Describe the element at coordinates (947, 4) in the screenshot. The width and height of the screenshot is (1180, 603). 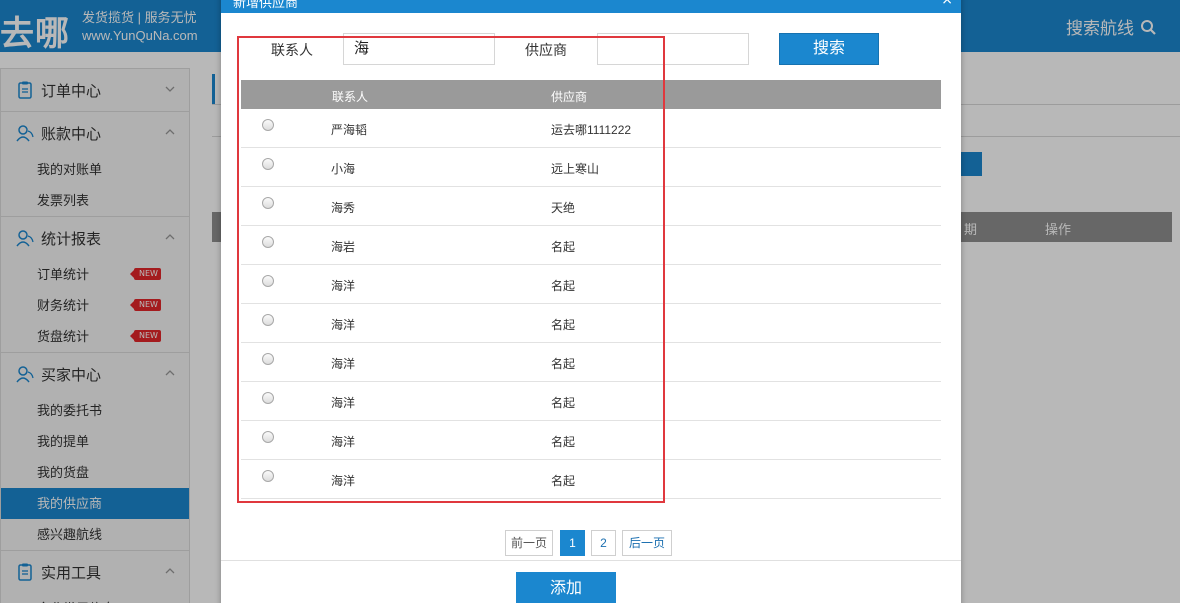
I see `close-icon: ×` at that location.